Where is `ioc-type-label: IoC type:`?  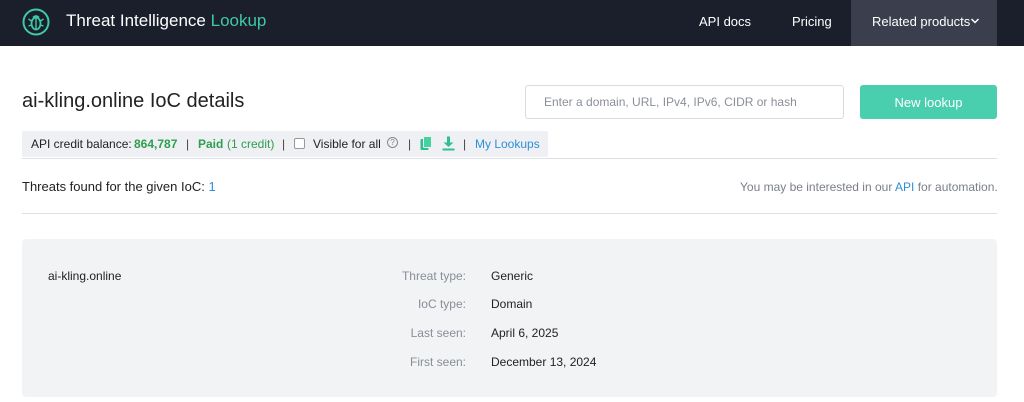 ioc-type-label: IoC type: is located at coordinates (441, 304).